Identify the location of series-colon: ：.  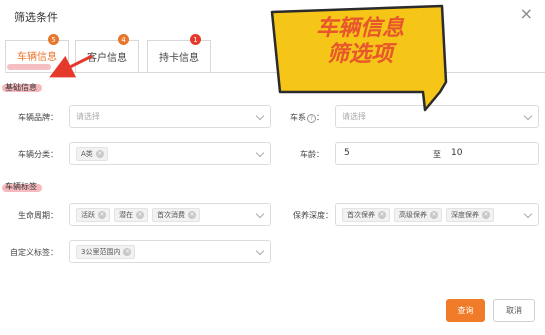
(320, 117).